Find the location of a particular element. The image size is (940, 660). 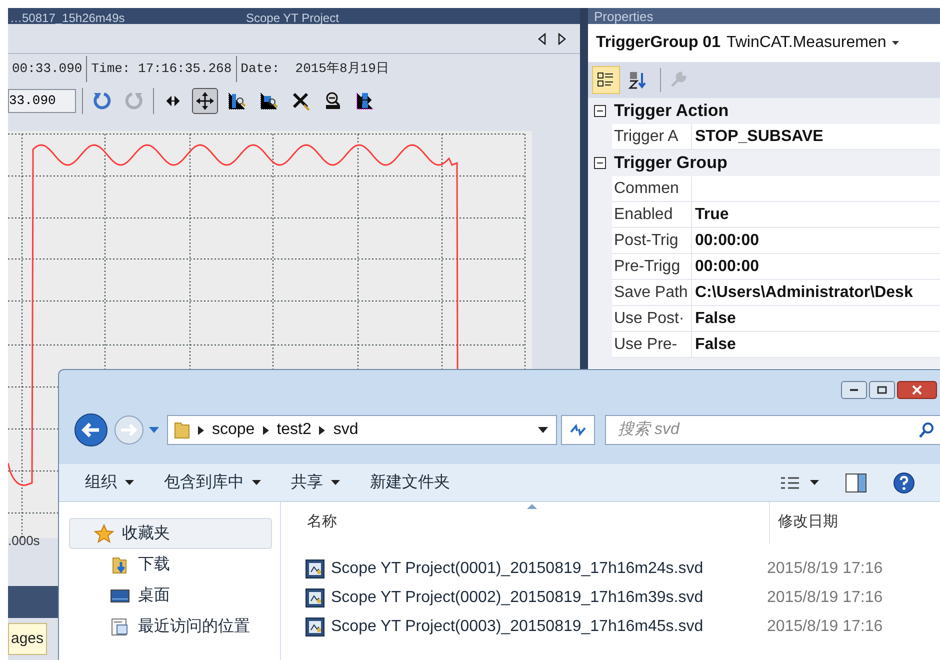

file-name: Scope YT Project(0001)_20150819_17h16m24s.svd is located at coordinates (549, 568).